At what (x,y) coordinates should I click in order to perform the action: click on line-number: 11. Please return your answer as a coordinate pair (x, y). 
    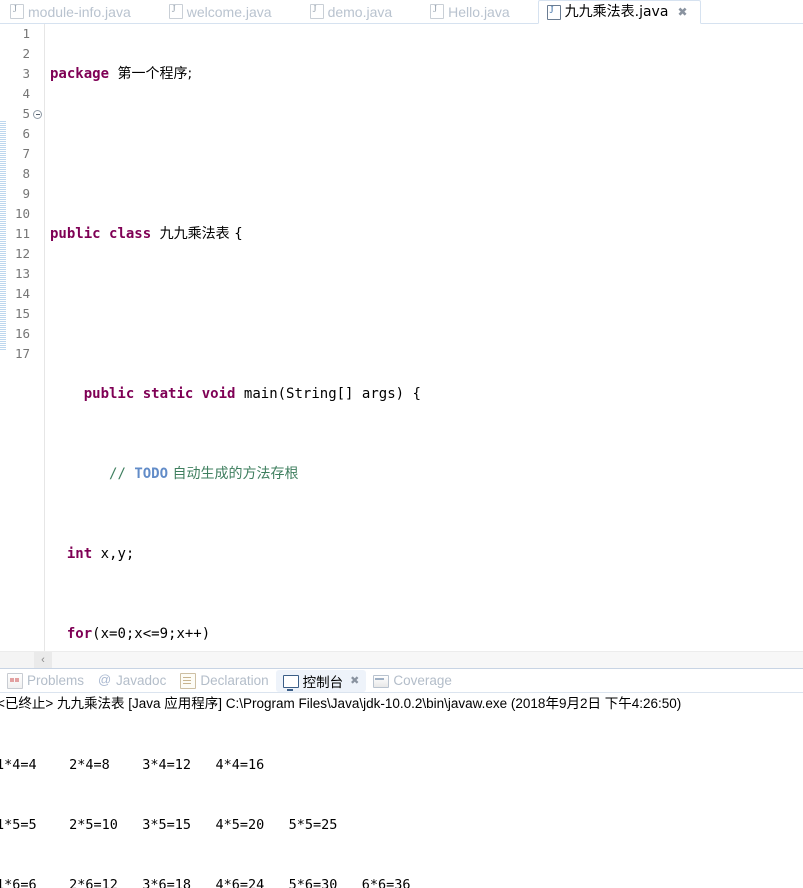
    Looking at the image, I should click on (22, 233).